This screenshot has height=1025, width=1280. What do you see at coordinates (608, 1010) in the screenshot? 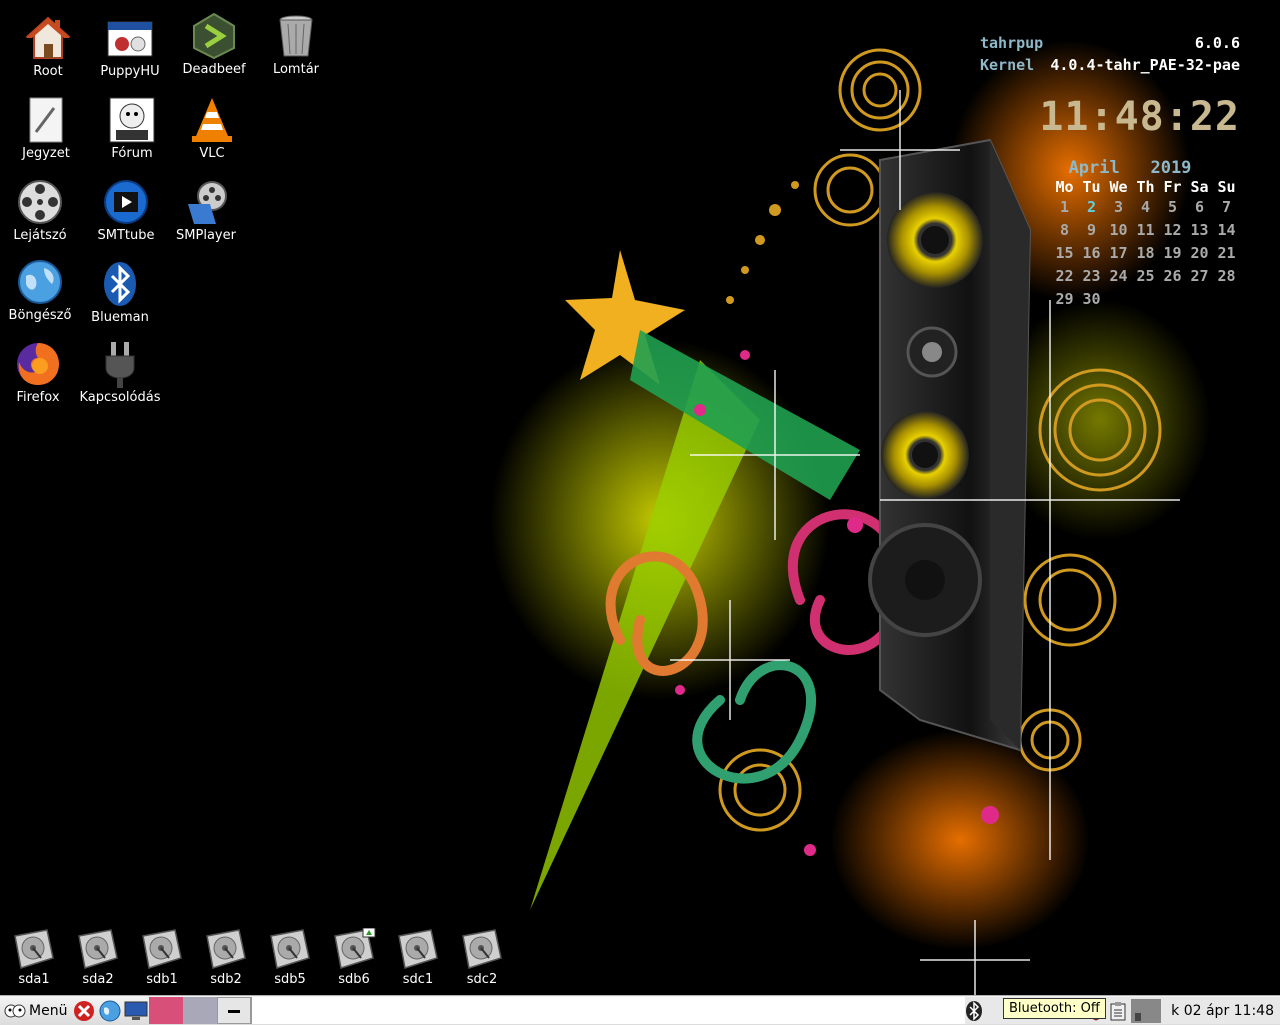
I see `task-list` at bounding box center [608, 1010].